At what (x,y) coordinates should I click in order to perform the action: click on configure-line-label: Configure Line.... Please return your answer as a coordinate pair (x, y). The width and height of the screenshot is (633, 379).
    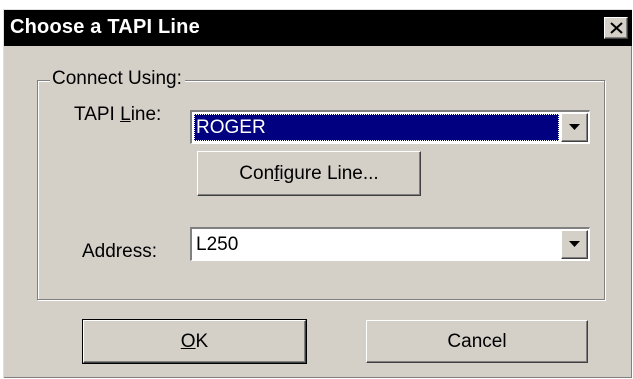
    Looking at the image, I should click on (309, 173).